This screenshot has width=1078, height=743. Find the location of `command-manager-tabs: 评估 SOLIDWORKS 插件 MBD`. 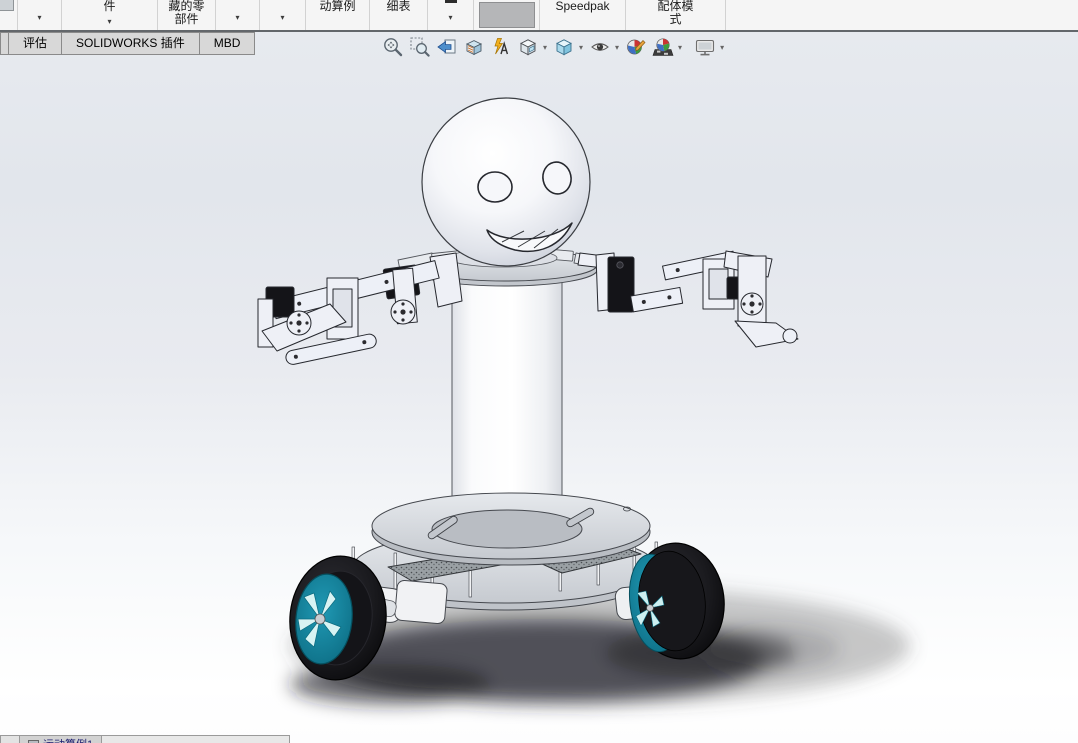

command-manager-tabs: 评估 SOLIDWORKS 插件 MBD is located at coordinates (128, 43).